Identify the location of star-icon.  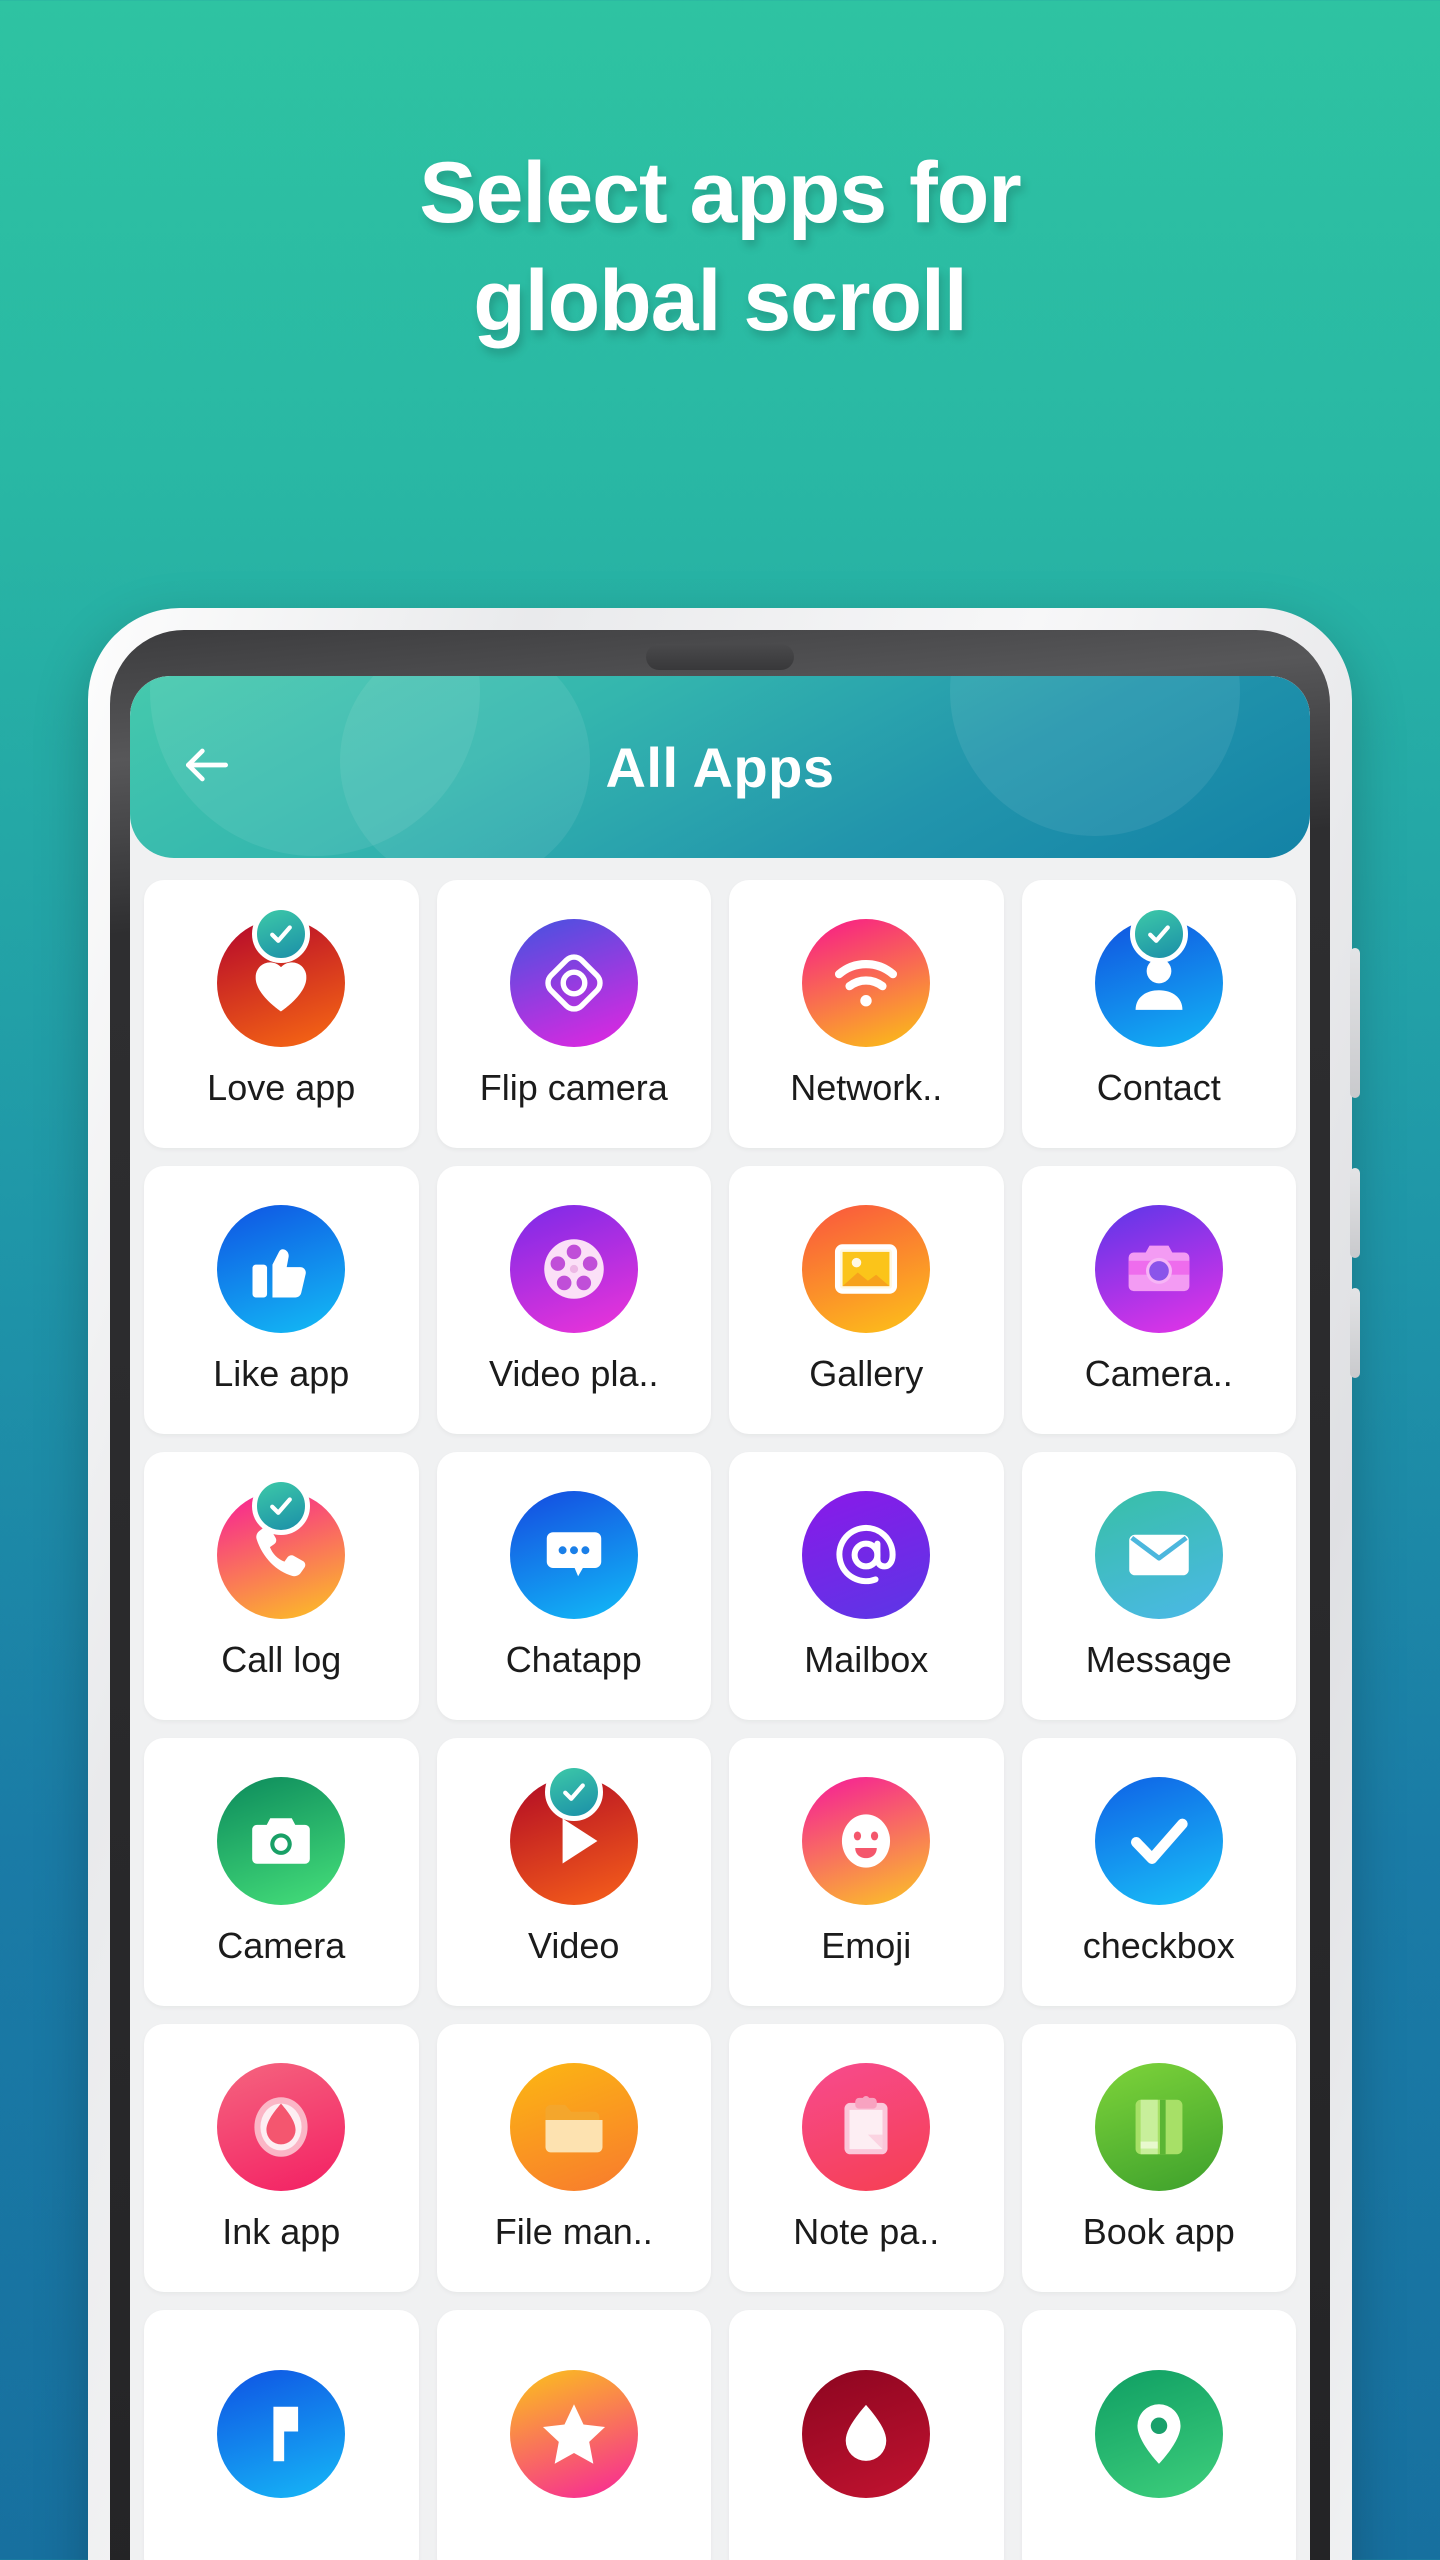
(573, 2434).